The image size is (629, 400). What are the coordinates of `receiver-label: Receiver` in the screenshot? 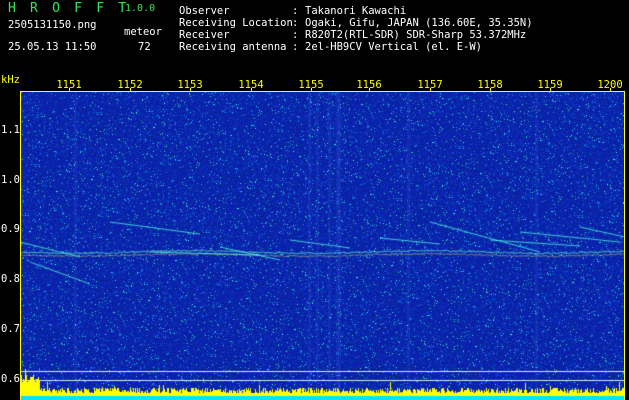 It's located at (204, 35).